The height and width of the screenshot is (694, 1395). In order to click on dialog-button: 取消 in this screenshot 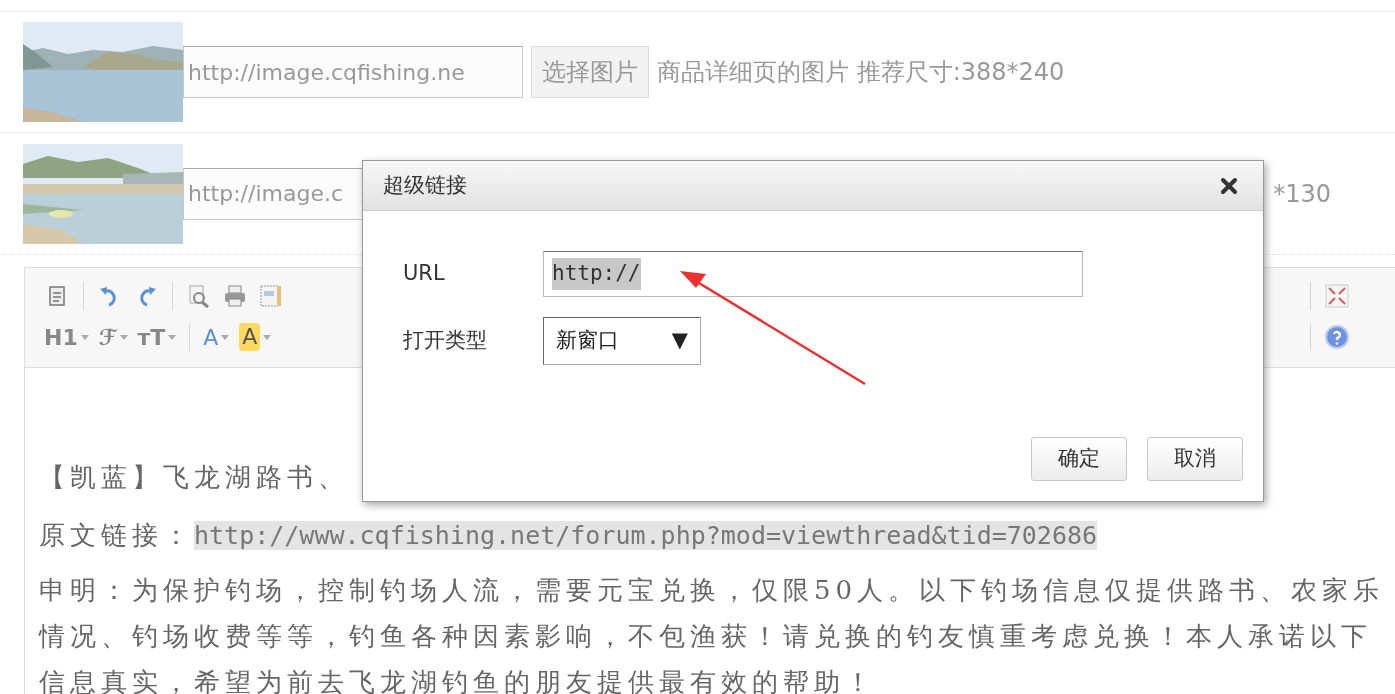, I will do `click(1195, 459)`.